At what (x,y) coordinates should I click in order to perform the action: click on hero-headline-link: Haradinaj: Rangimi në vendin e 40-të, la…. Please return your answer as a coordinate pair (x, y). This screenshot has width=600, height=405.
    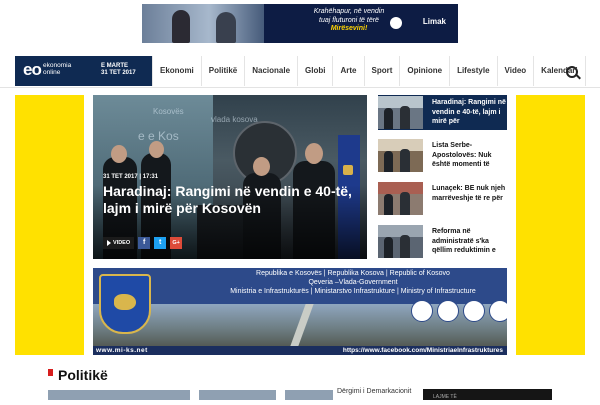
    Looking at the image, I should click on (230, 200).